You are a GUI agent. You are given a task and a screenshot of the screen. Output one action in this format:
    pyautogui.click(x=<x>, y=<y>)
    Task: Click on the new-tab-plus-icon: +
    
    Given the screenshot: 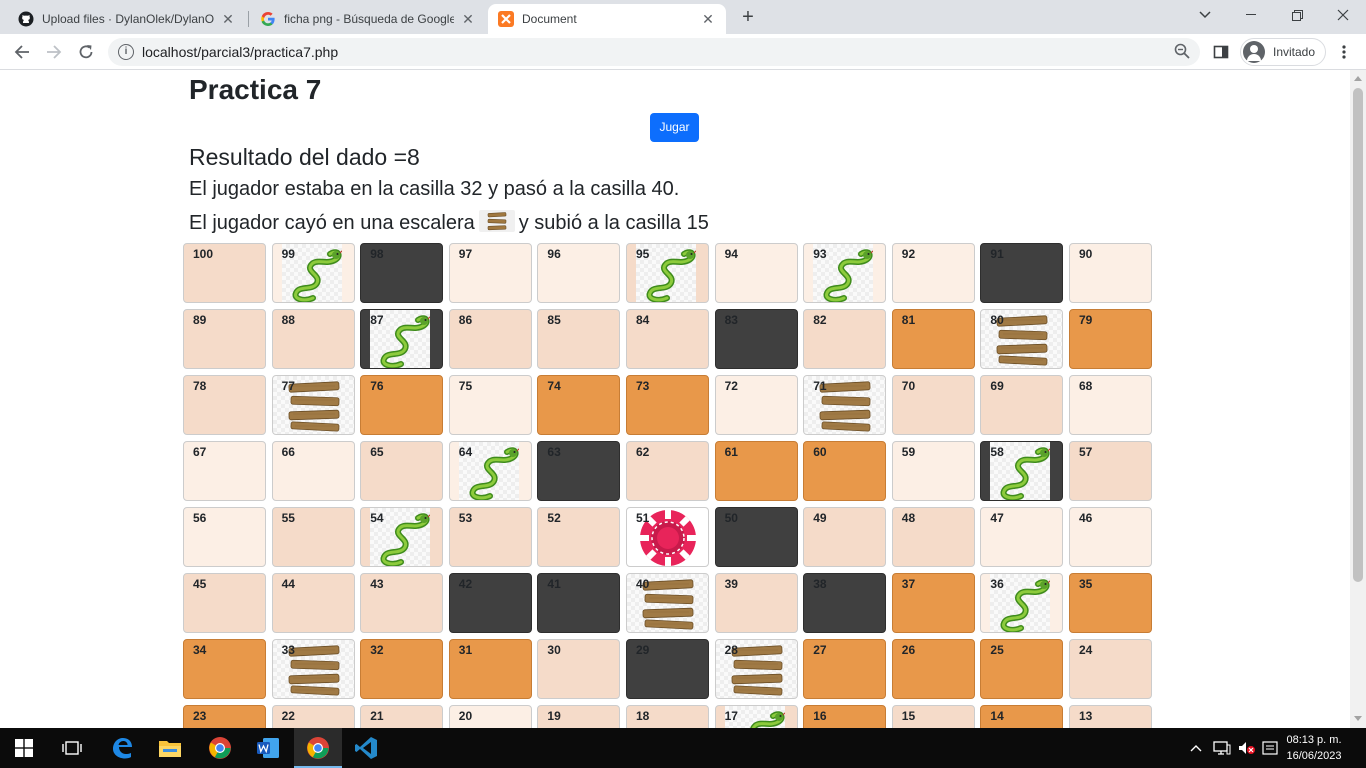 What is the action you would take?
    pyautogui.click(x=748, y=18)
    